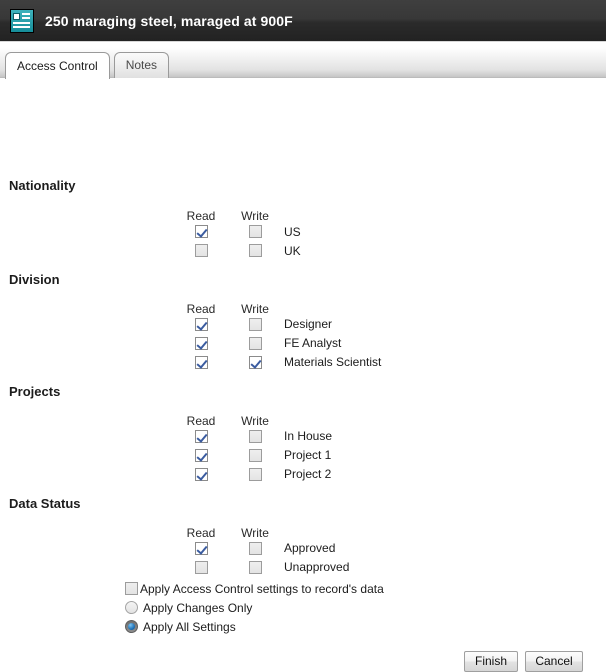 This screenshot has height=672, width=606. I want to click on checkbox-read-us, so click(201, 231).